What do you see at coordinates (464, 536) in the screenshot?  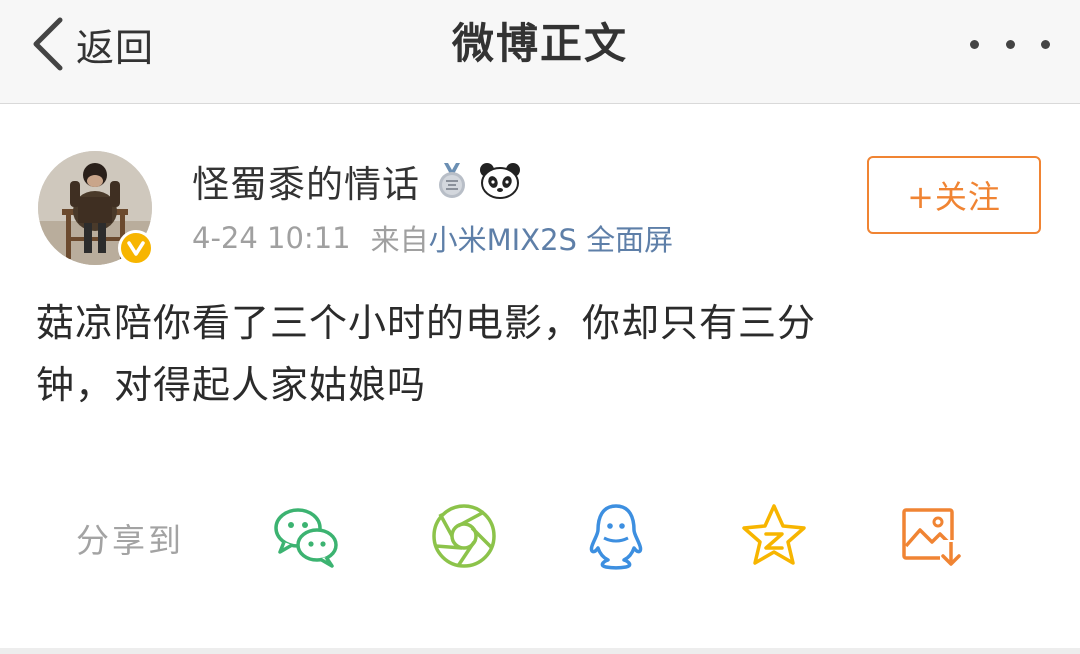 I see `moments-icon` at bounding box center [464, 536].